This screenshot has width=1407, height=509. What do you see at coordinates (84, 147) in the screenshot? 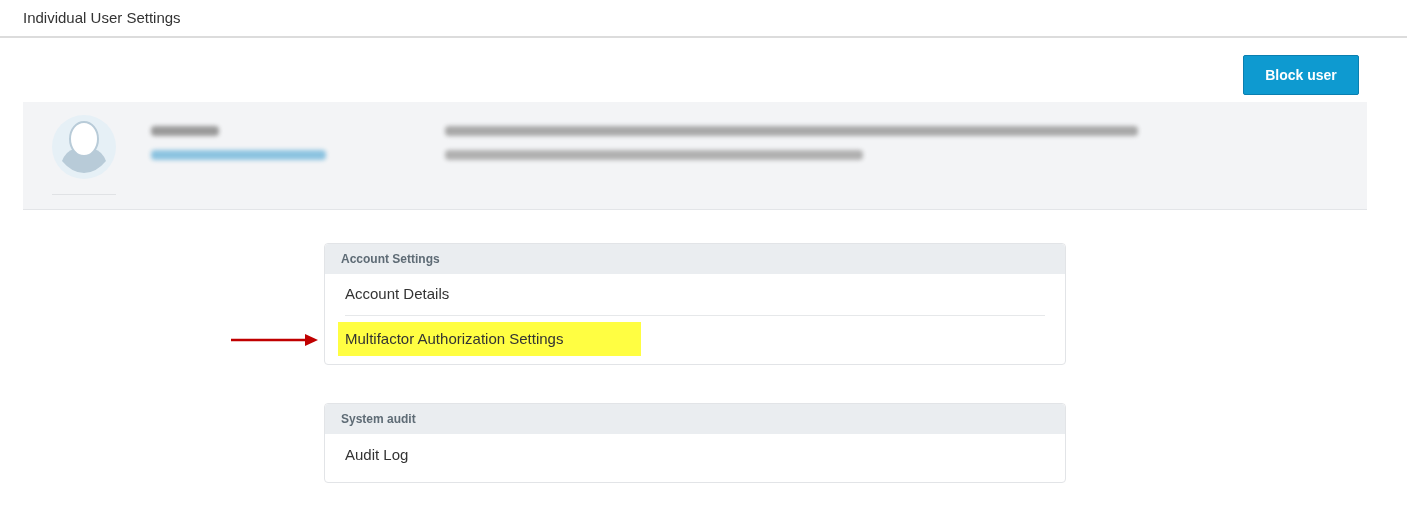
I see `avatar-icon` at bounding box center [84, 147].